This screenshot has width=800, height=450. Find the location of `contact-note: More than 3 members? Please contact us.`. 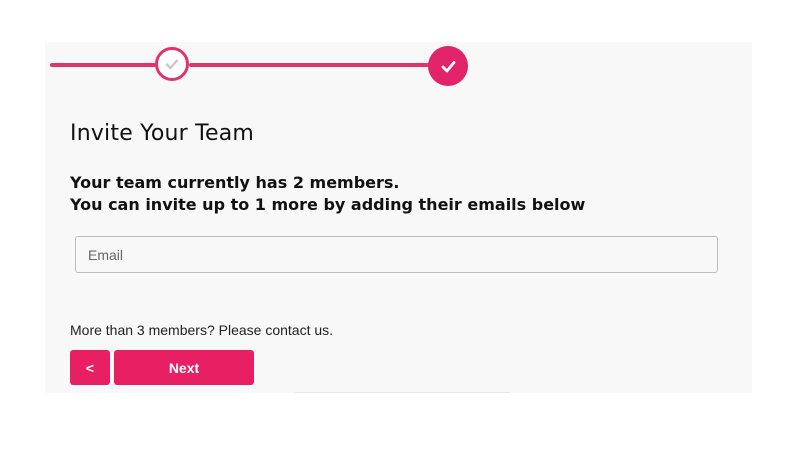

contact-note: More than 3 members? Please contact us. is located at coordinates (202, 330).